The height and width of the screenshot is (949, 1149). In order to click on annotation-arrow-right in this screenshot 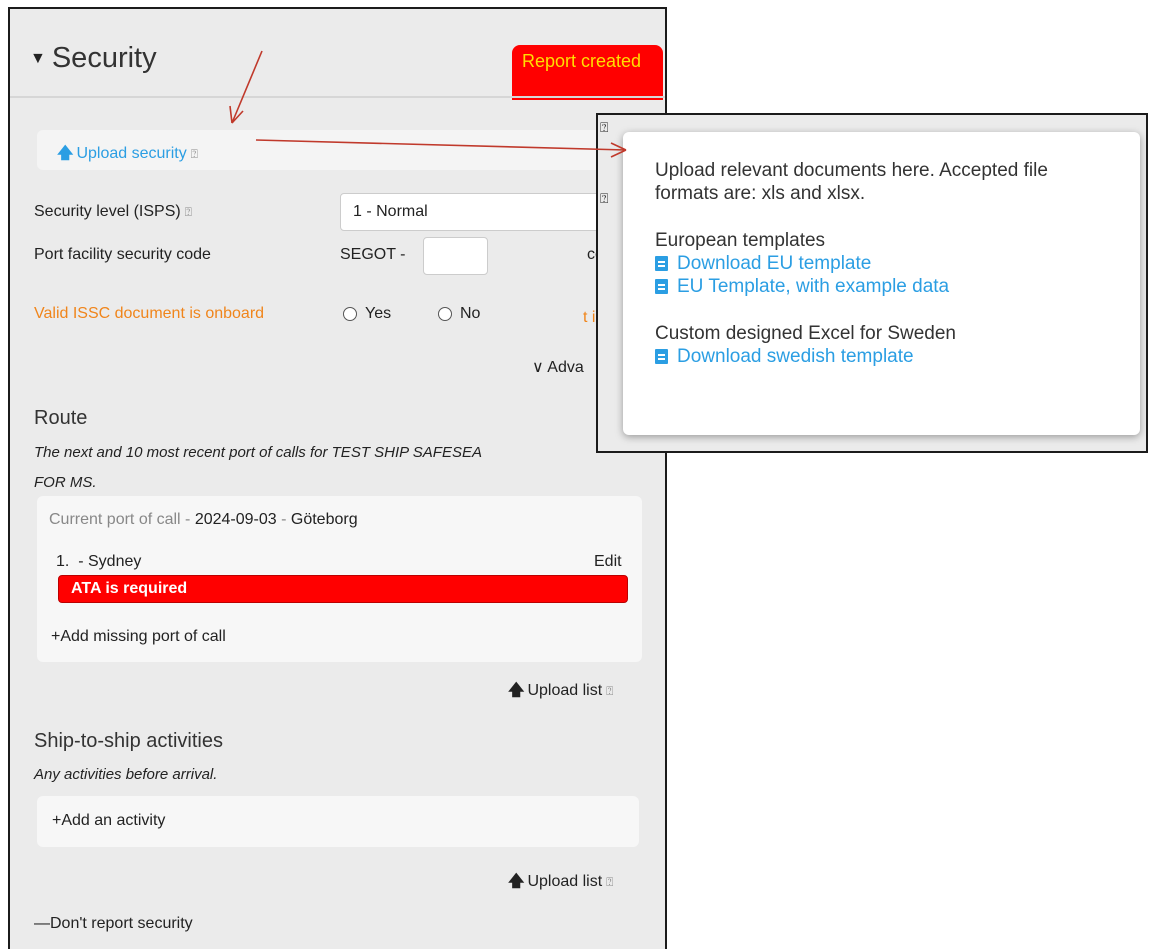, I will do `click(441, 148)`.